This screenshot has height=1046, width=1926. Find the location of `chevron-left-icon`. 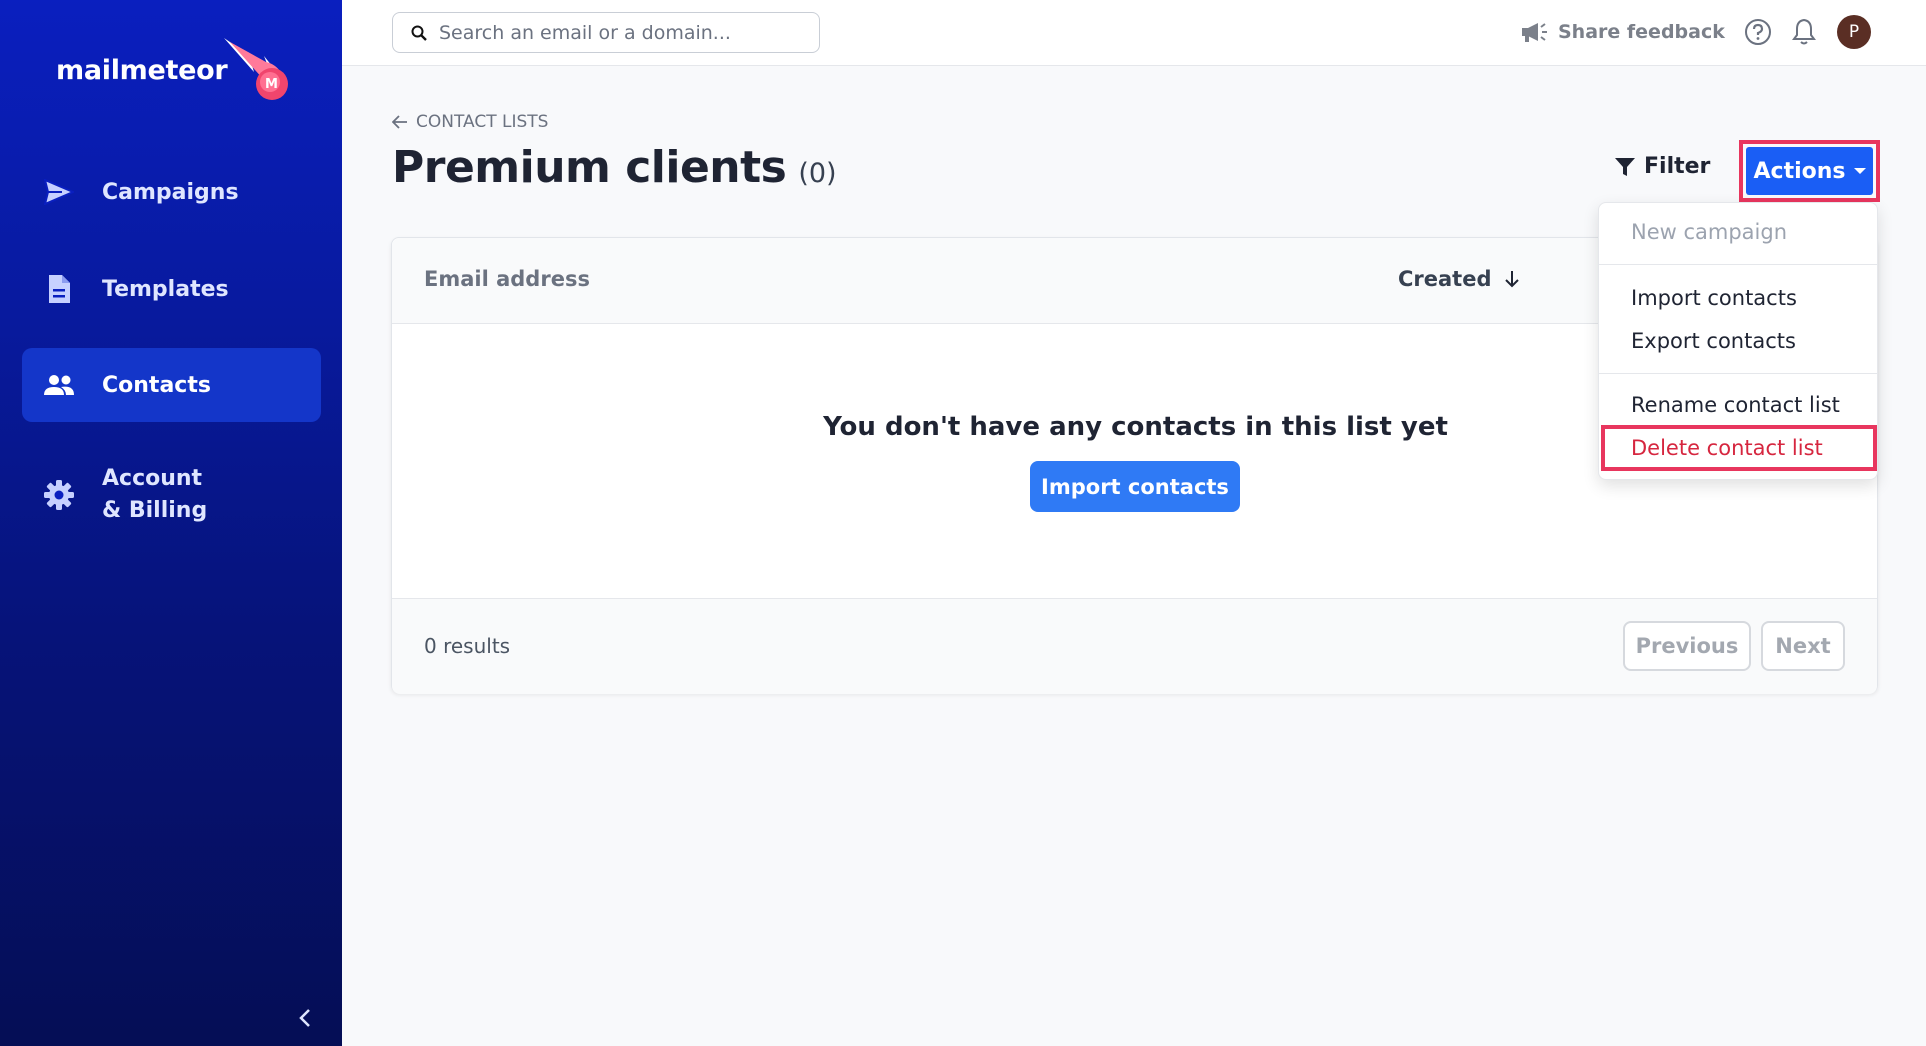

chevron-left-icon is located at coordinates (304, 1018).